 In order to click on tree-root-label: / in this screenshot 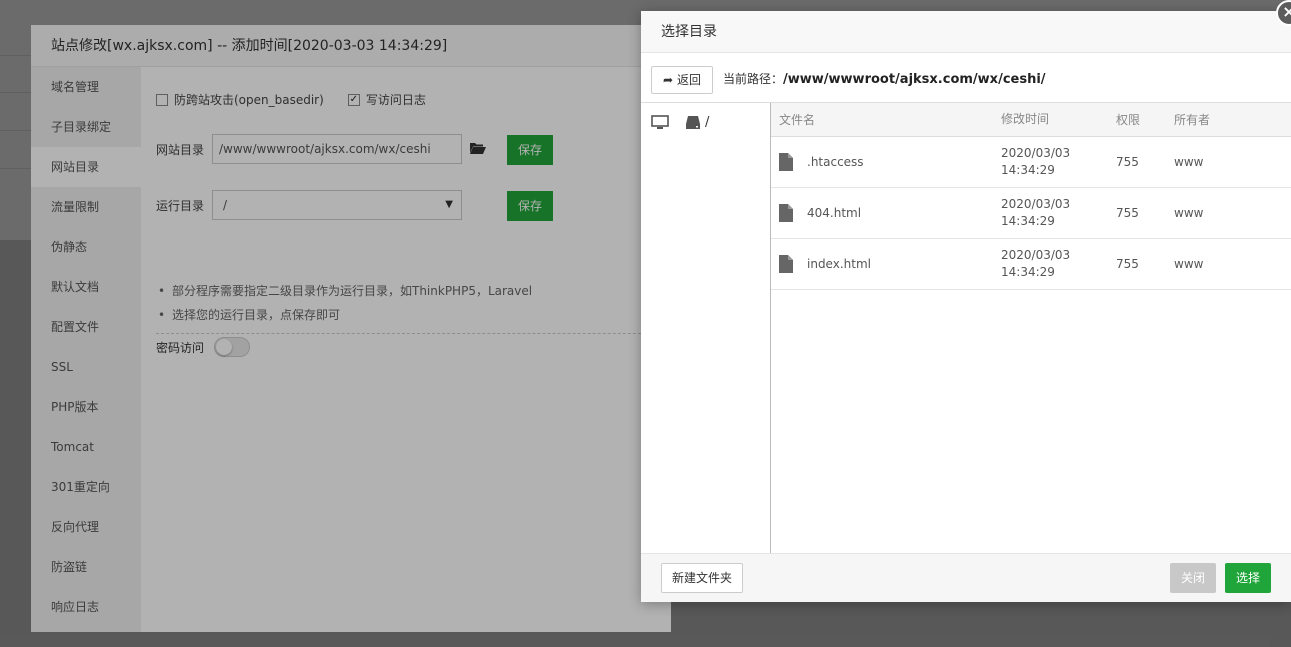, I will do `click(707, 122)`.